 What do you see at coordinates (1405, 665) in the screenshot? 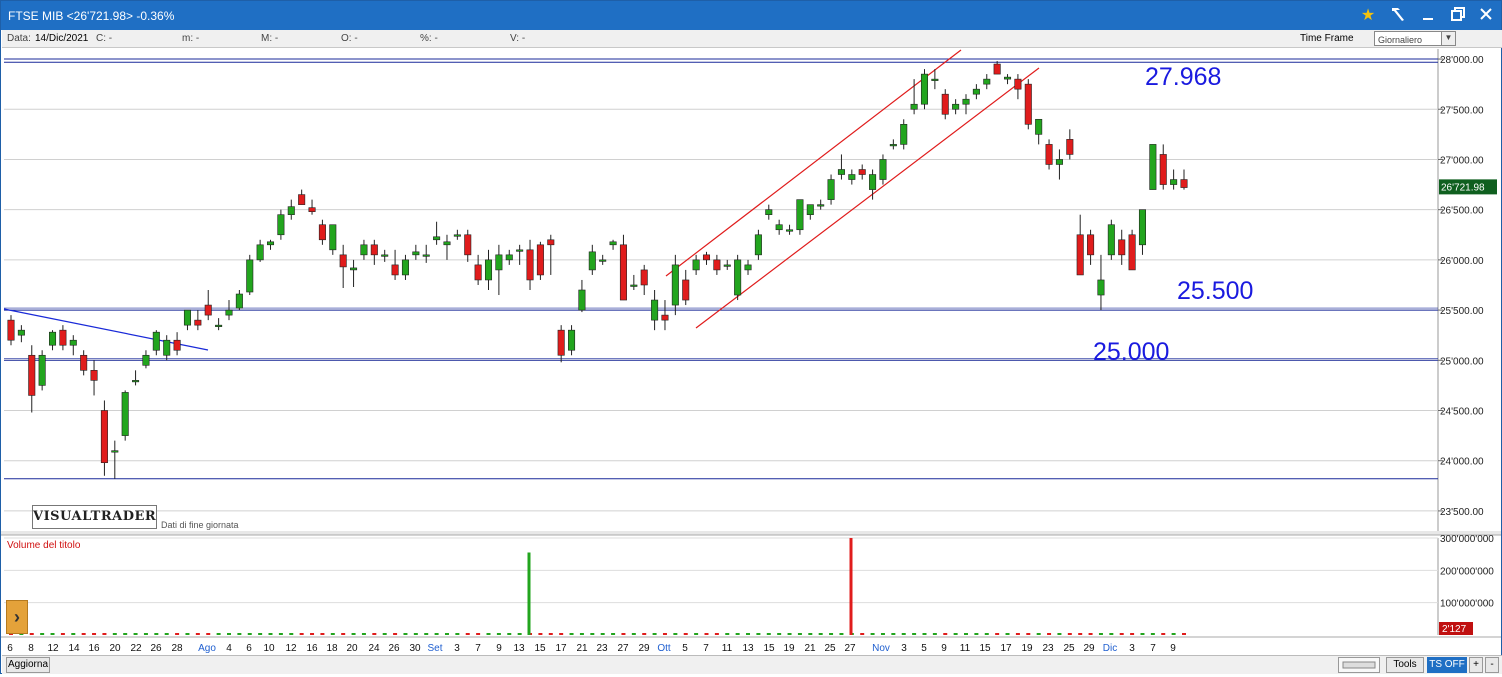
I see `tools-button: Tools` at bounding box center [1405, 665].